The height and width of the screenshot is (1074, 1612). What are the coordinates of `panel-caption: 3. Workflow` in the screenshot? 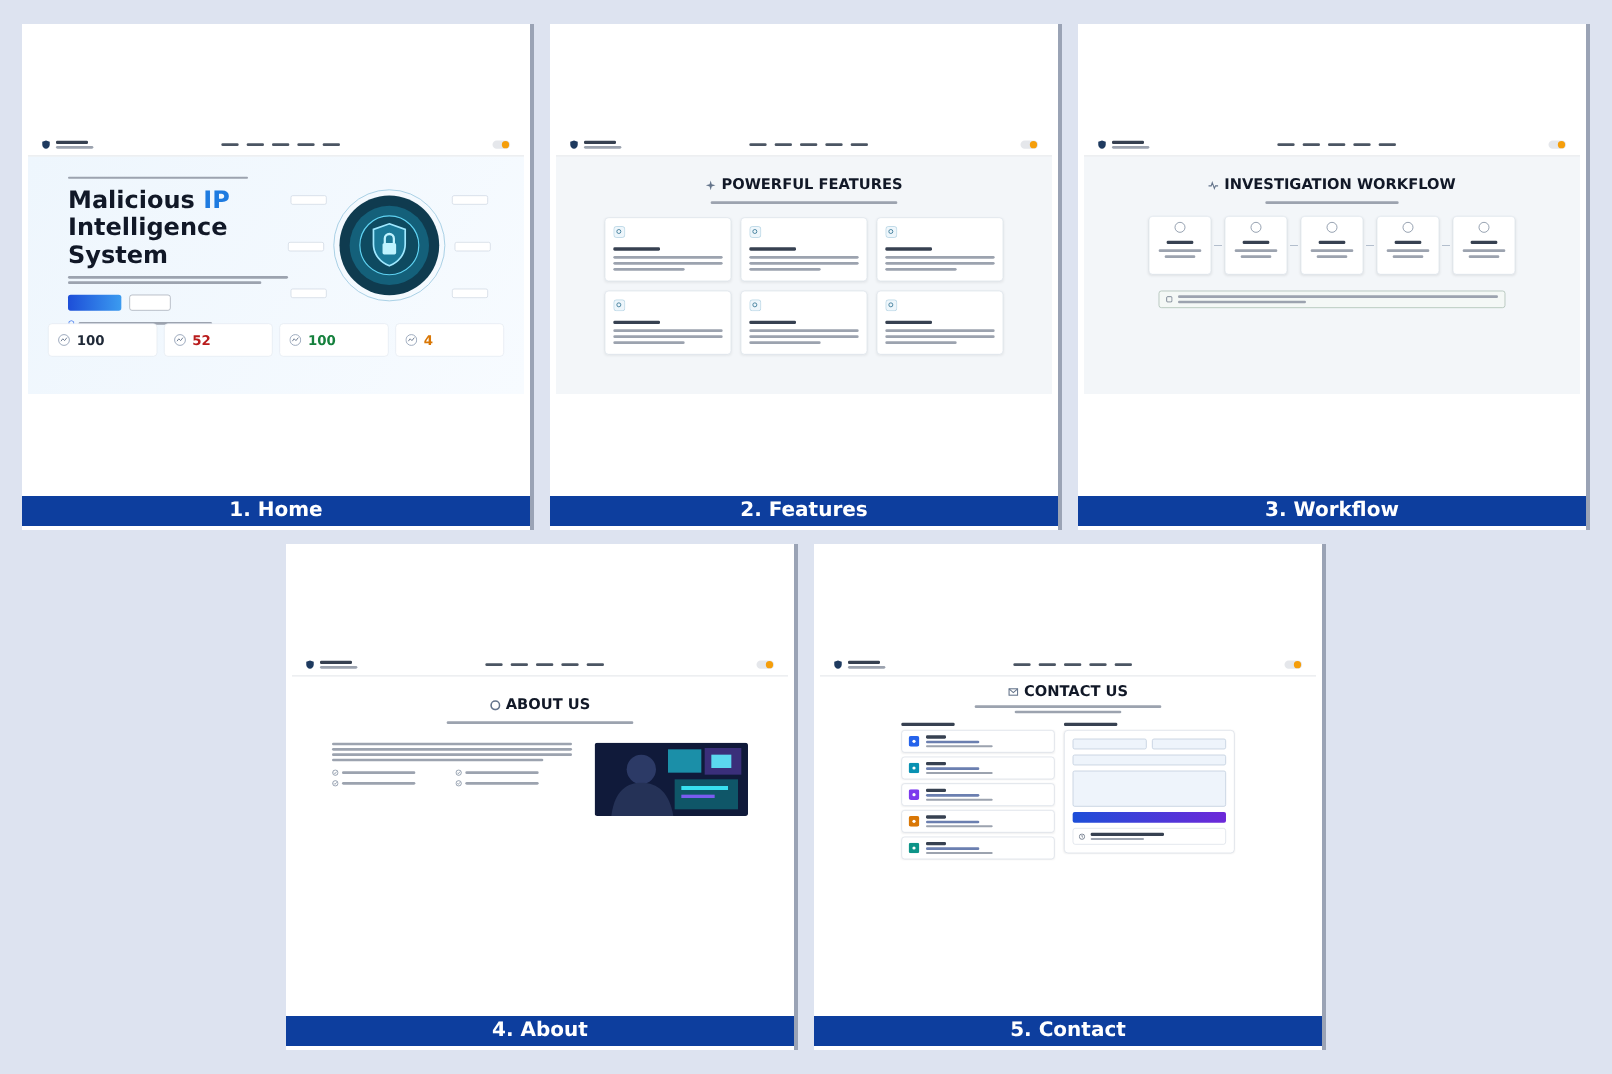 It's located at (1332, 511).